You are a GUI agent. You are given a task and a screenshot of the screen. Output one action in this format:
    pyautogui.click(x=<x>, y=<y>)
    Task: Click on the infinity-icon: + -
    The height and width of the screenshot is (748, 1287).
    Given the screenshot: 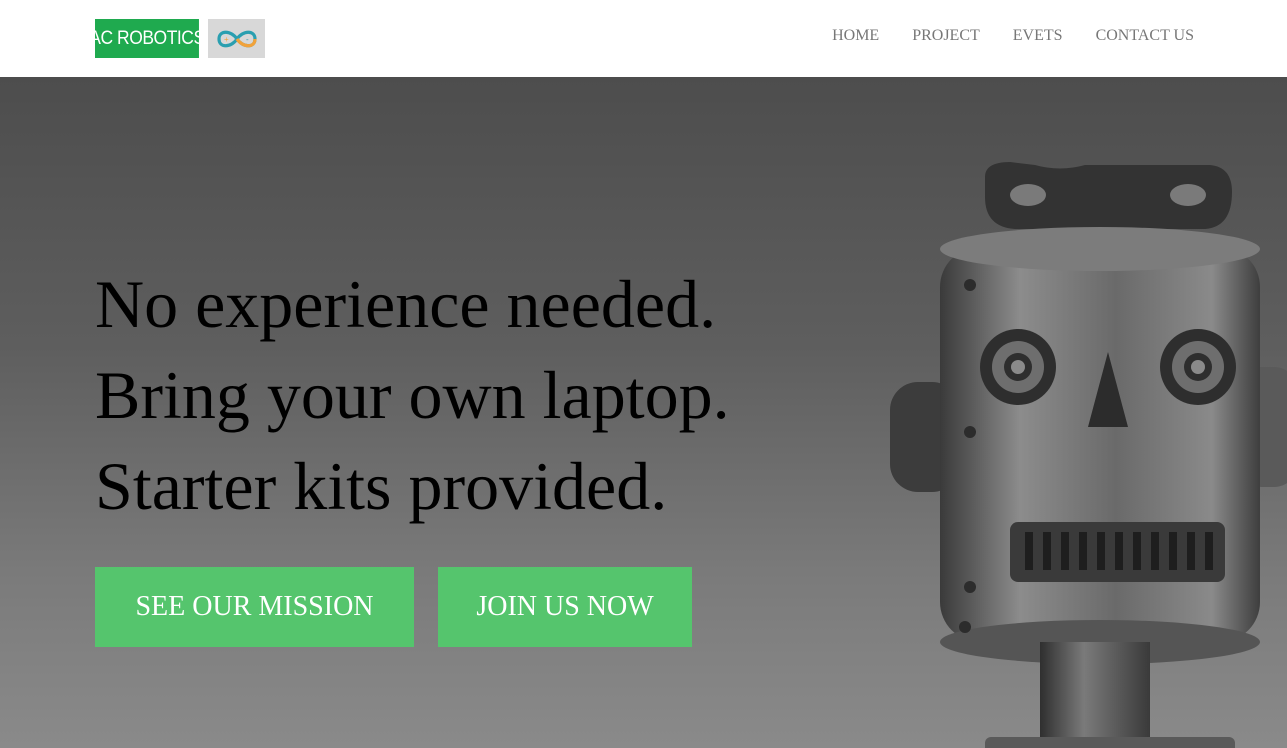 What is the action you would take?
    pyautogui.click(x=236, y=38)
    